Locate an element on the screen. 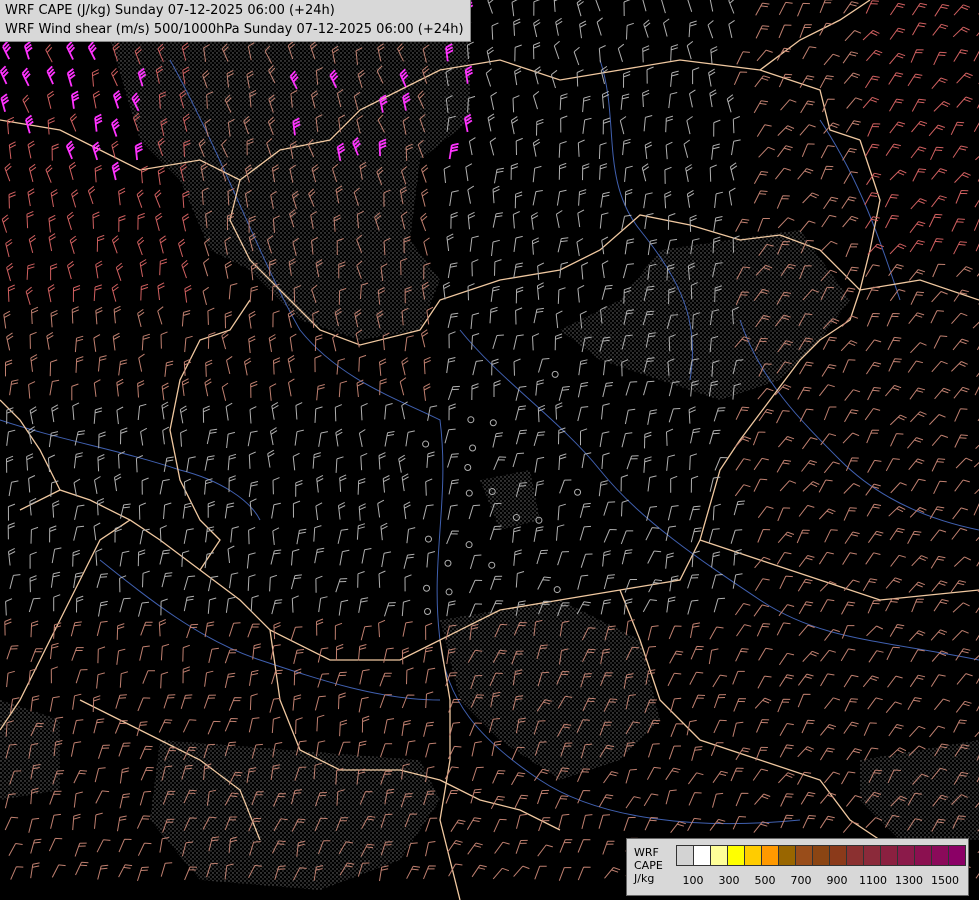  legend-swatches is located at coordinates (821, 855).